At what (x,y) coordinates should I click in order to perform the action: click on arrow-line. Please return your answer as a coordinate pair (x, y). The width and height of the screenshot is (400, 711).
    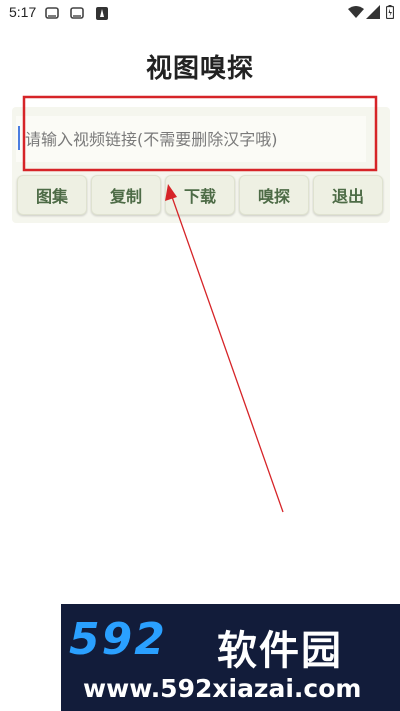
    Looking at the image, I should click on (227, 353).